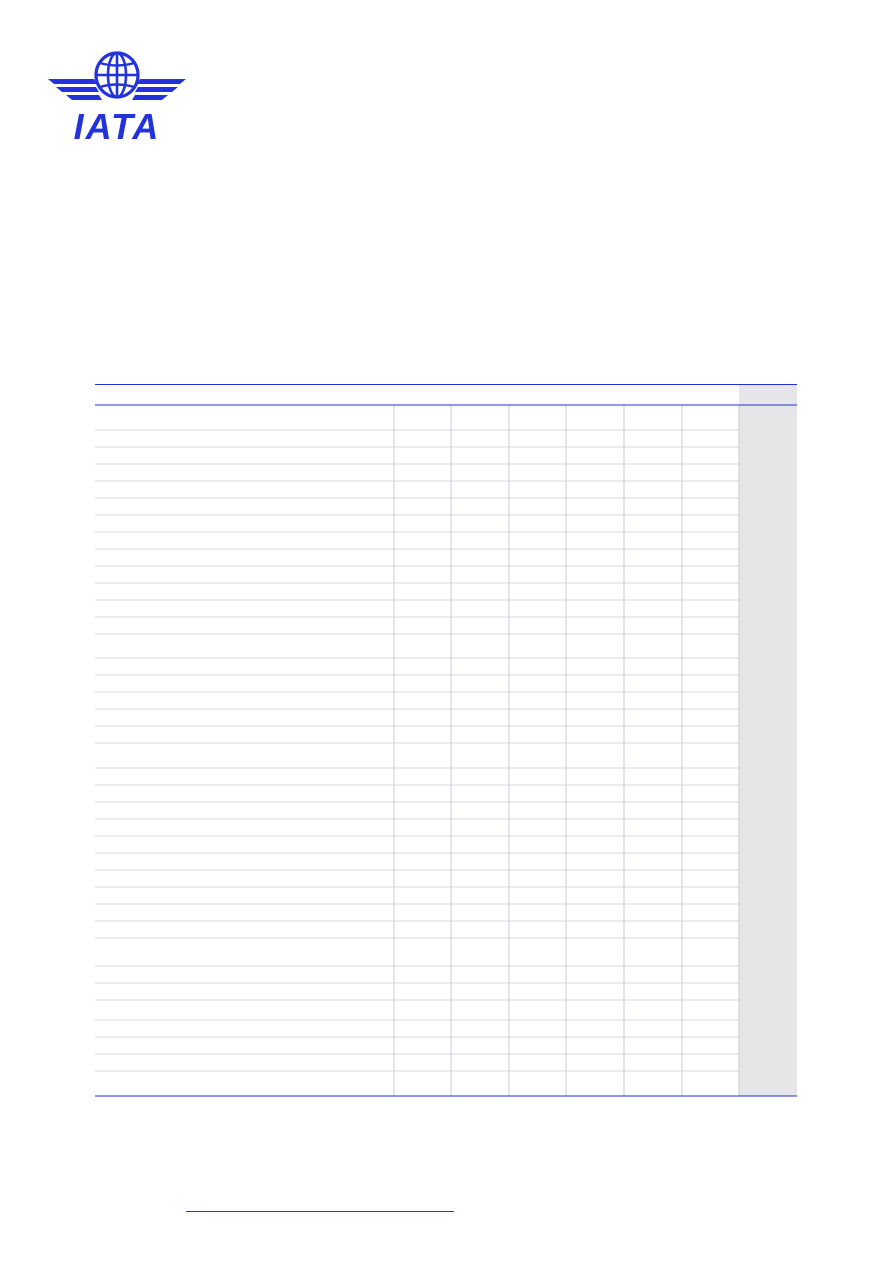  What do you see at coordinates (117, 126) in the screenshot?
I see `logo-text: IATA` at bounding box center [117, 126].